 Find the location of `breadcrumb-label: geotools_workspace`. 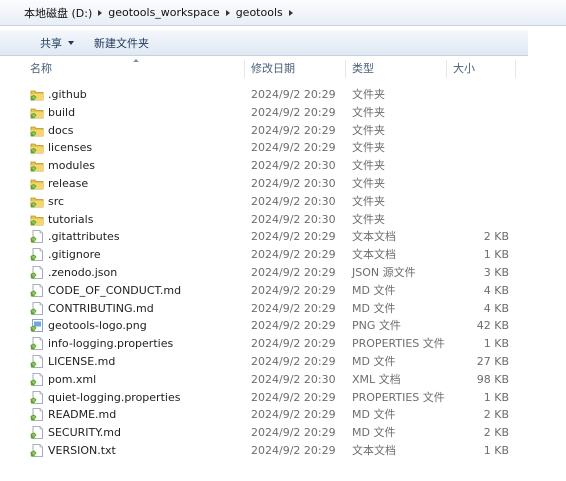

breadcrumb-label: geotools_workspace is located at coordinates (164, 12).